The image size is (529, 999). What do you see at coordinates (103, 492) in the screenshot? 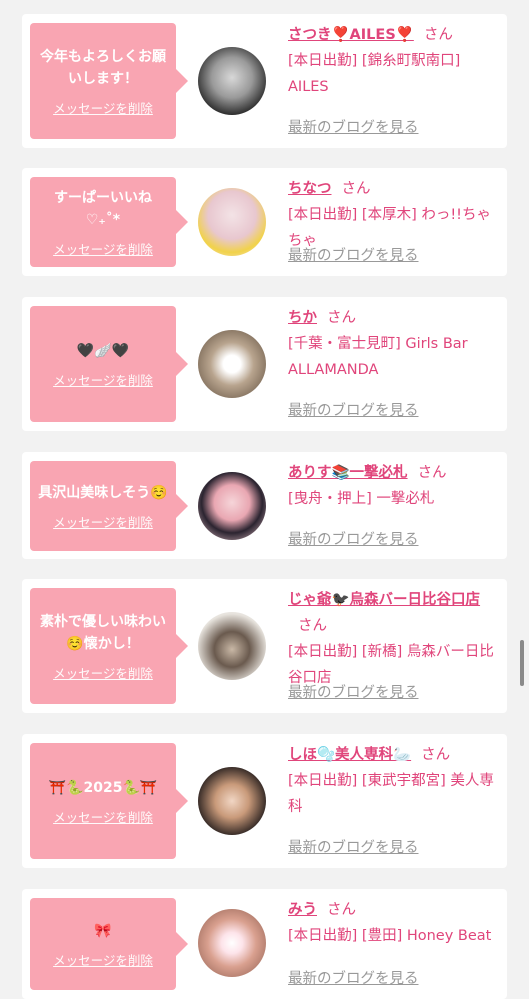
I see `message-text: 具沢山美味しそう☺️` at bounding box center [103, 492].